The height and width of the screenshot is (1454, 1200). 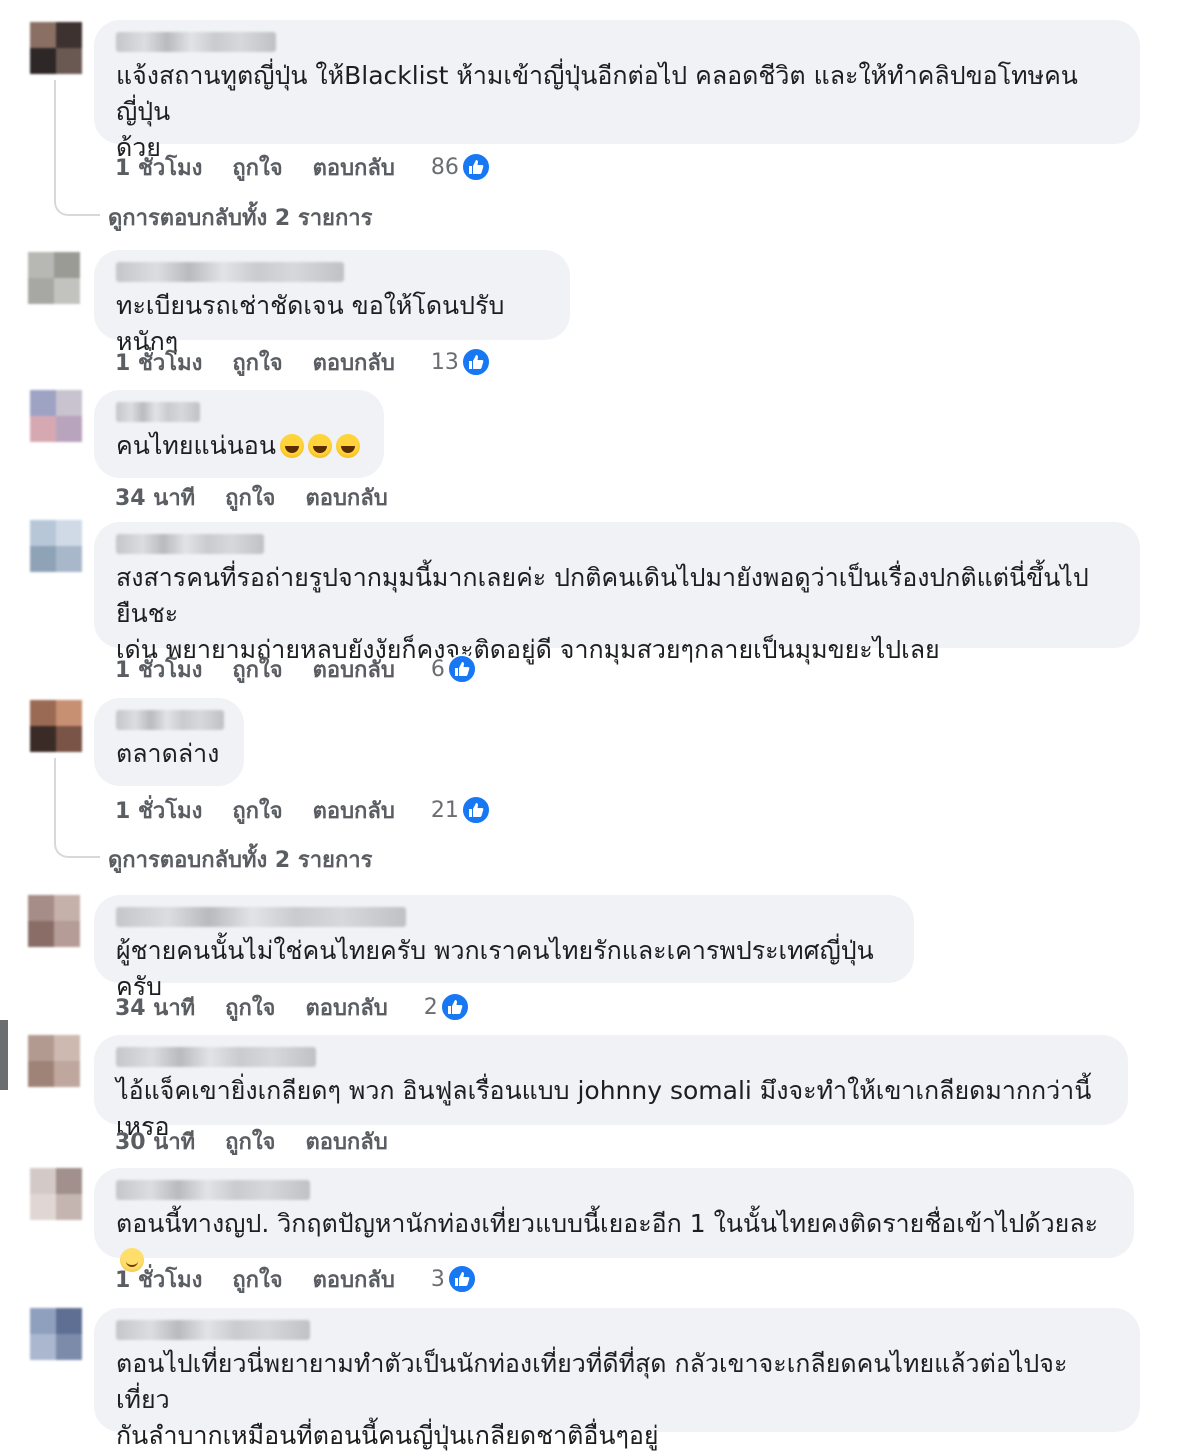 I want to click on comment-bubble: คนไทยแน่นอน, so click(x=239, y=434).